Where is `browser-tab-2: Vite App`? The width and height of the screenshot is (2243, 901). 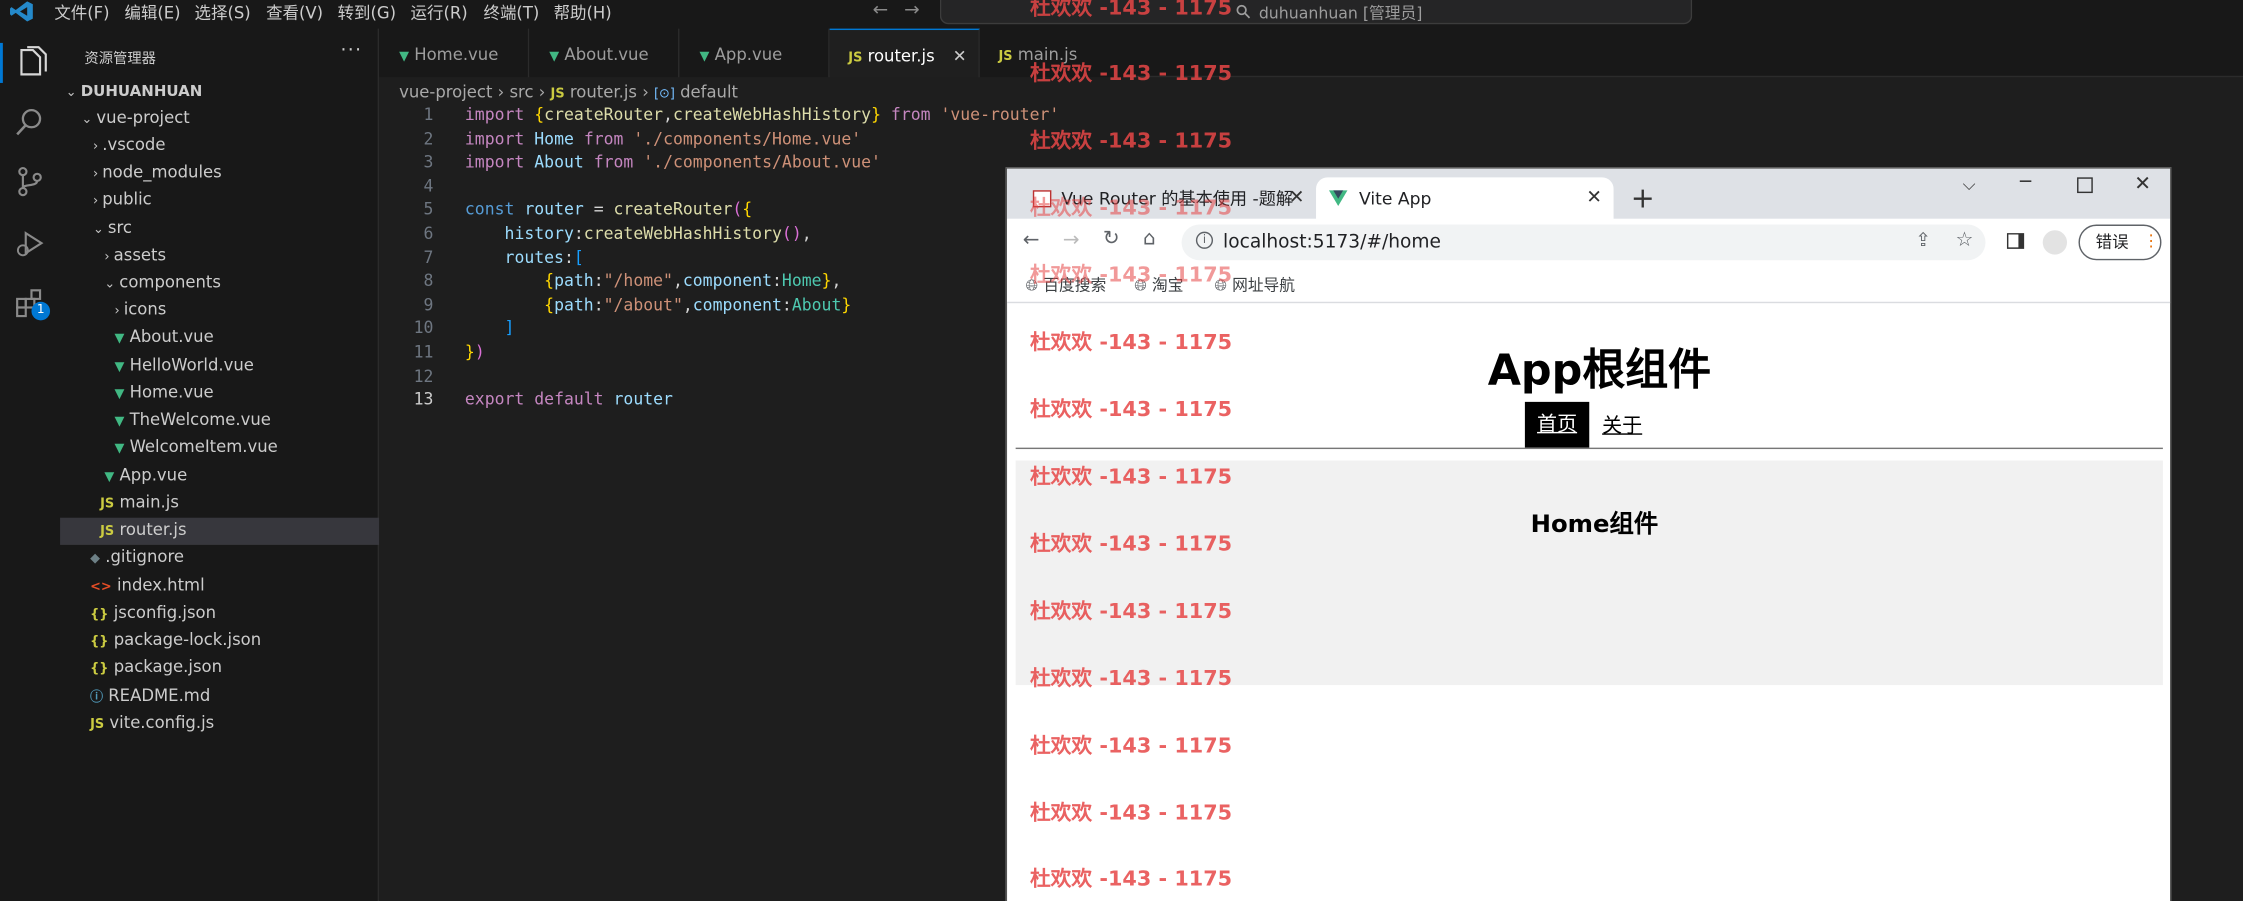 browser-tab-2: Vite App is located at coordinates (1395, 197).